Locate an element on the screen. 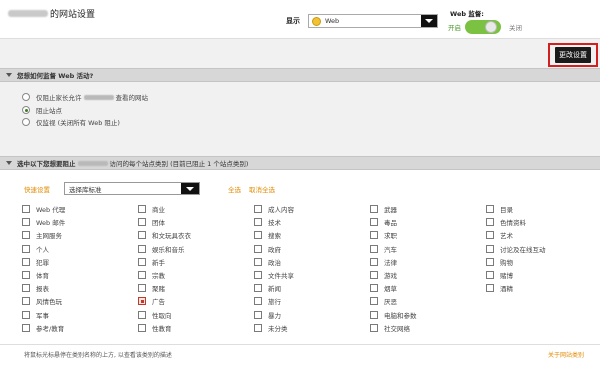 This screenshot has height=366, width=600. display-select: Web is located at coordinates (373, 21).